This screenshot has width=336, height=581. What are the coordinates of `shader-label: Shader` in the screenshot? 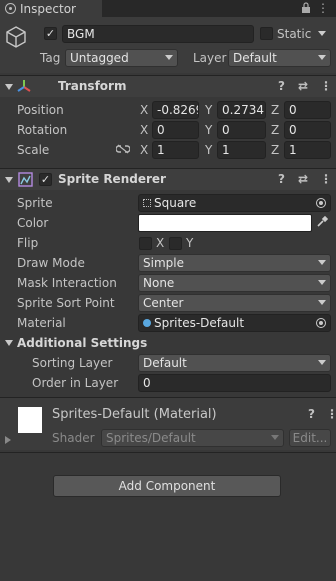 It's located at (73, 438).